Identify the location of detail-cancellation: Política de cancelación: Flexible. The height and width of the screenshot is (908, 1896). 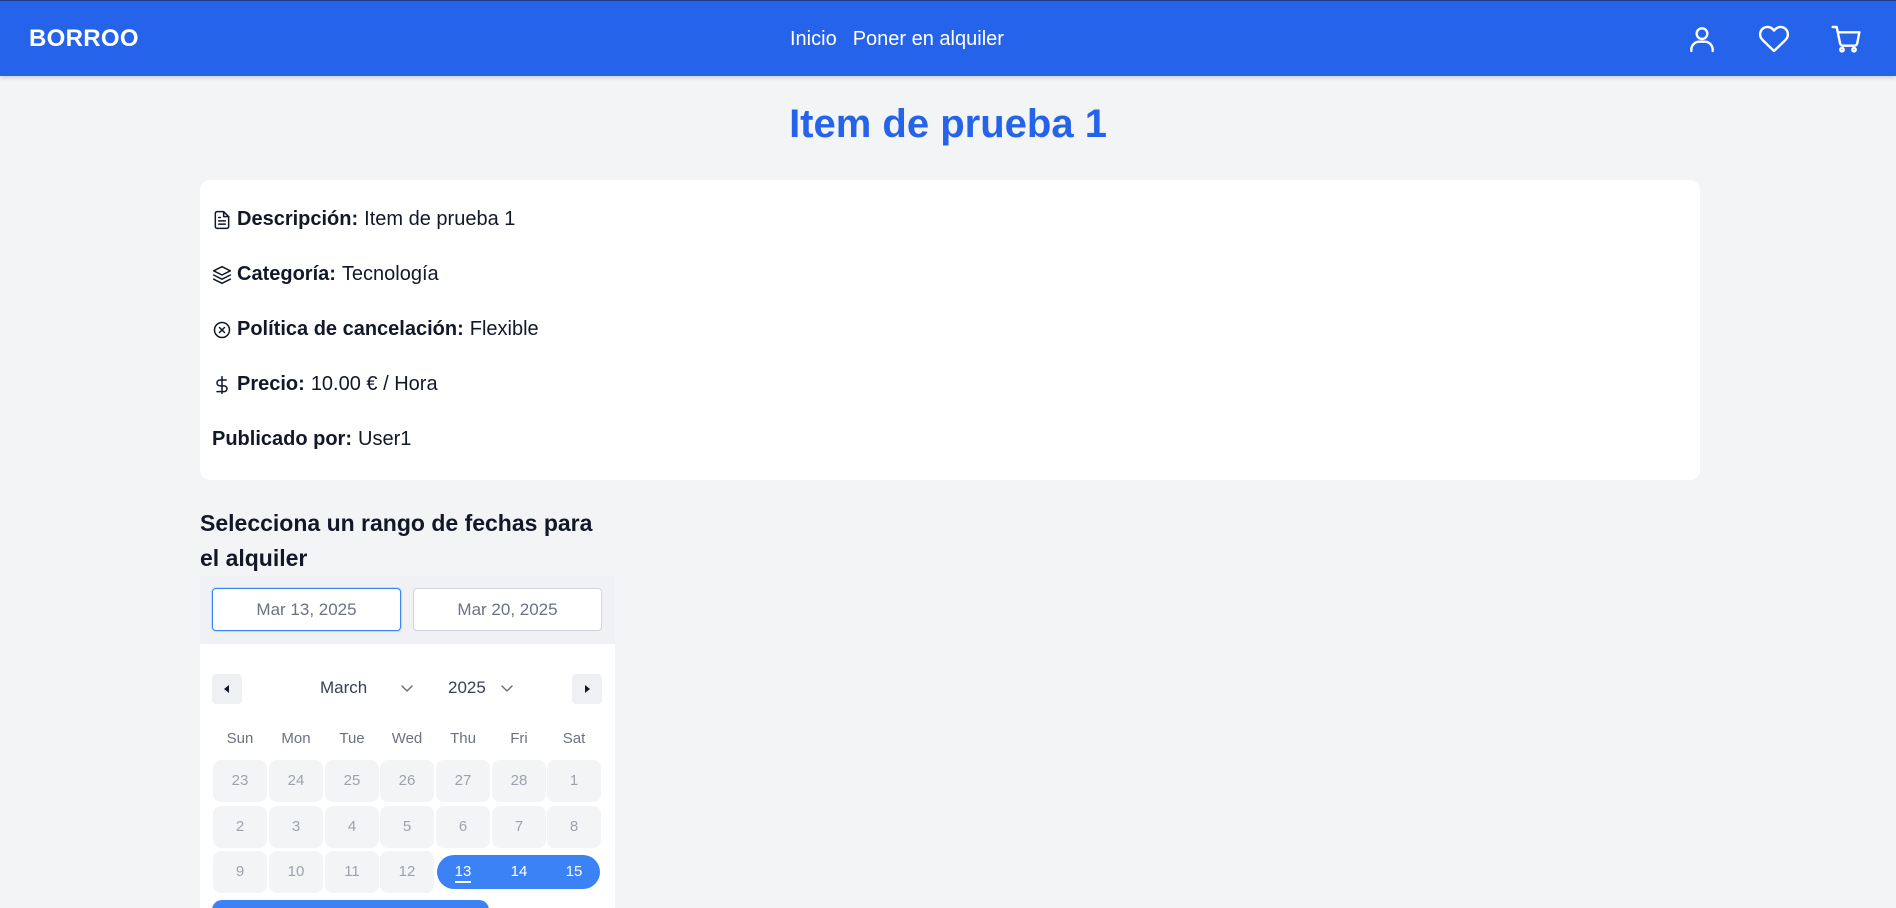
(375, 329).